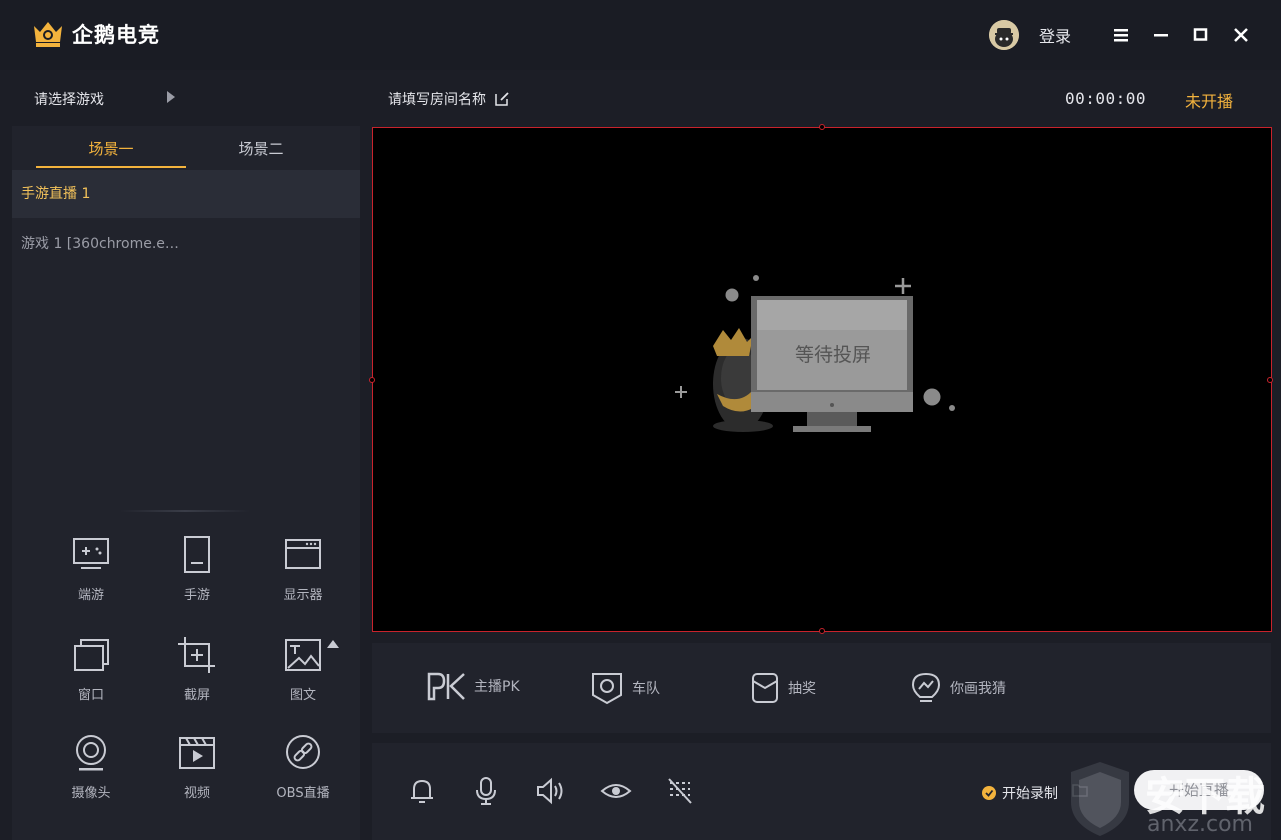  Describe the element at coordinates (186, 194) in the screenshot. I see `list-item: 手游直播 1` at that location.